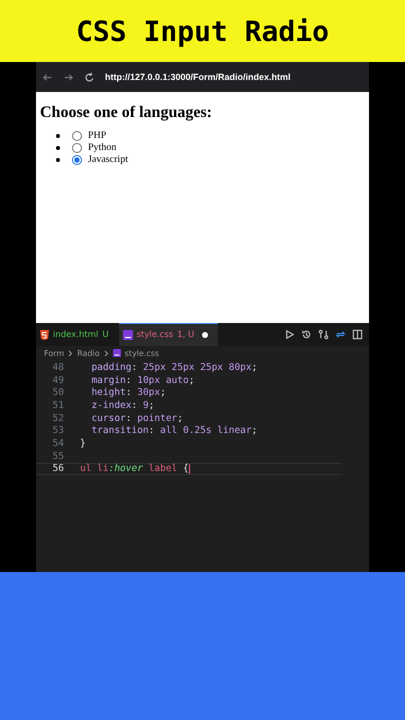 The width and height of the screenshot is (405, 720). What do you see at coordinates (105, 335) in the screenshot?
I see `tab-status: U` at bounding box center [105, 335].